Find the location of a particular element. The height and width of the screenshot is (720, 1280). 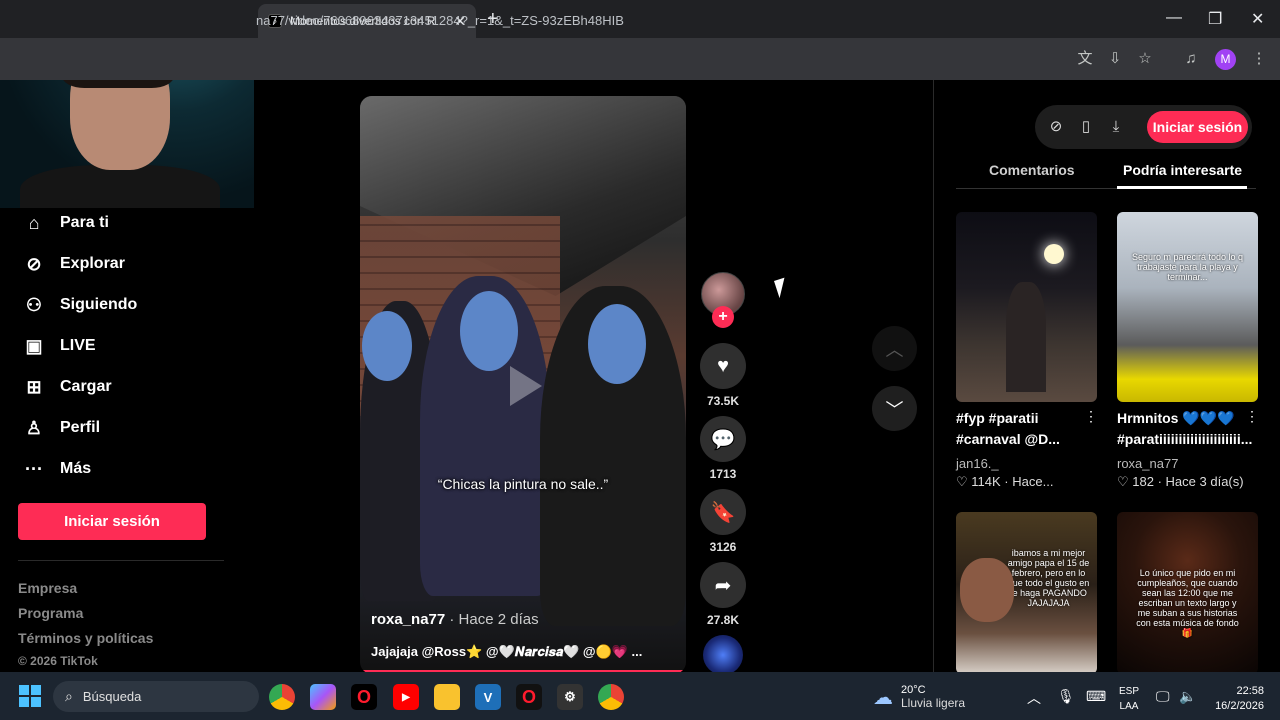

next-video-button: ﹀ is located at coordinates (894, 408).